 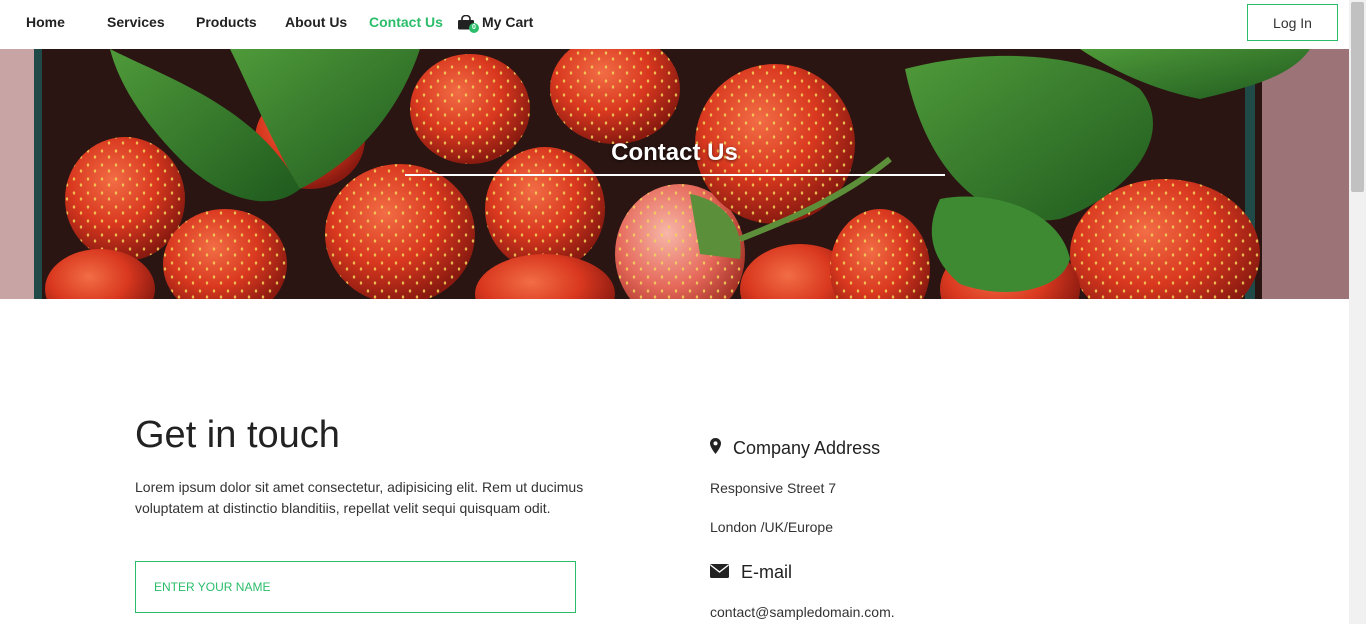 I want to click on cart-label: My Cart, so click(x=508, y=22).